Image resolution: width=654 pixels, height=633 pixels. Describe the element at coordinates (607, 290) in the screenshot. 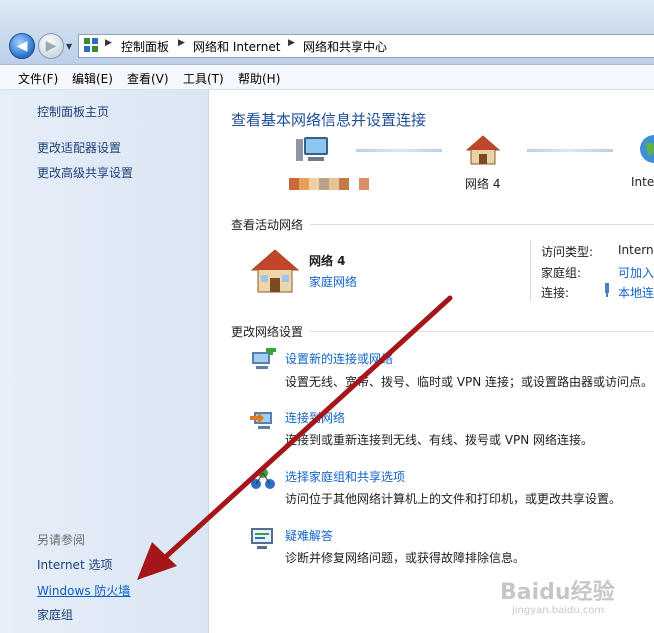

I see `ethernet-icon` at that location.